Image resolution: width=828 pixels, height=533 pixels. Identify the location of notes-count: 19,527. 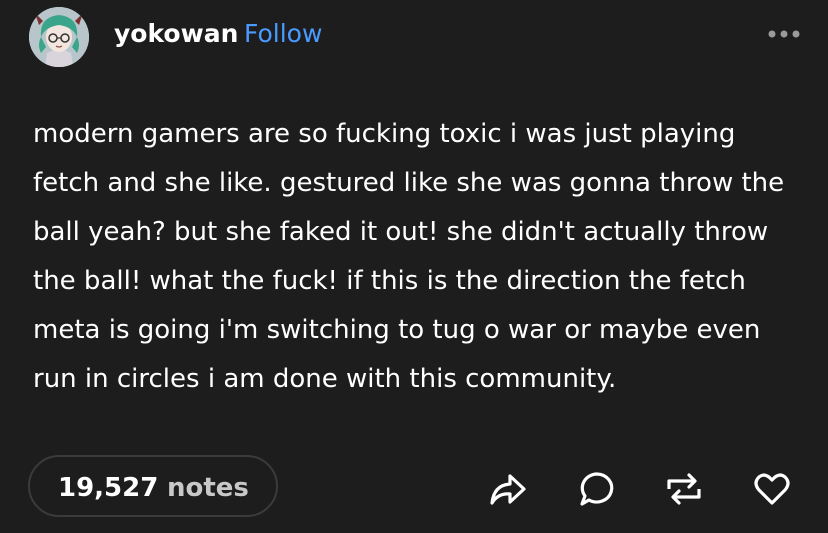
(108, 488).